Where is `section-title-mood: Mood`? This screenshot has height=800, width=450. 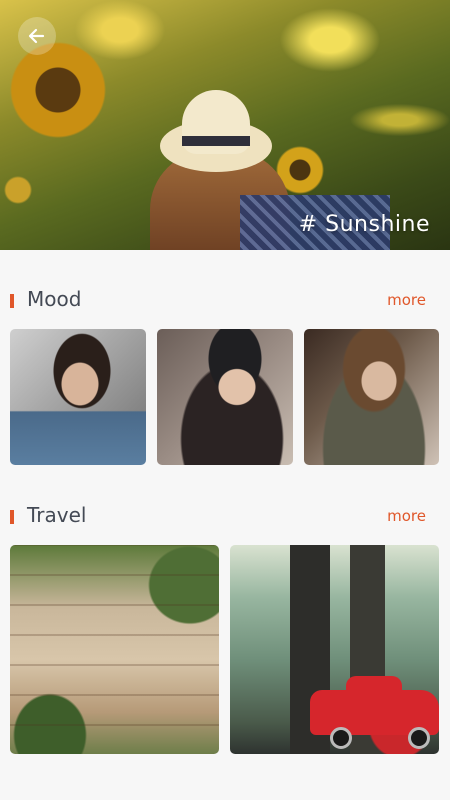 section-title-mood: Mood is located at coordinates (54, 299).